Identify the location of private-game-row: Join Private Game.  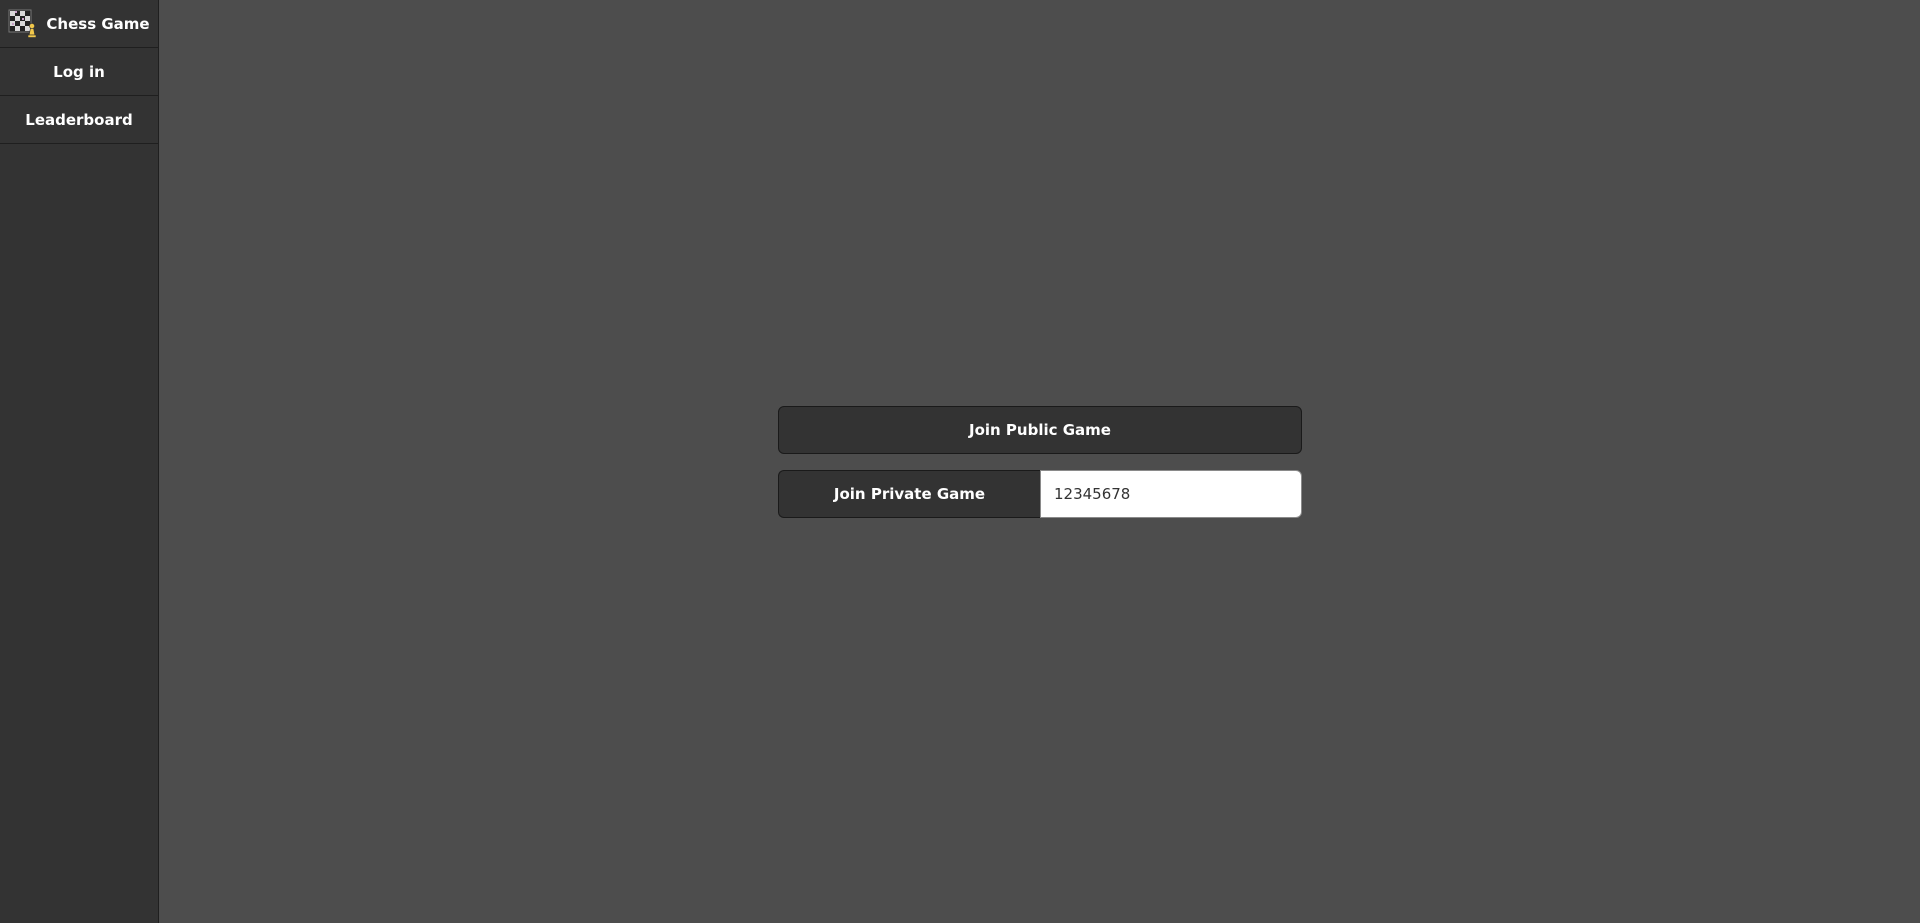
(1040, 494).